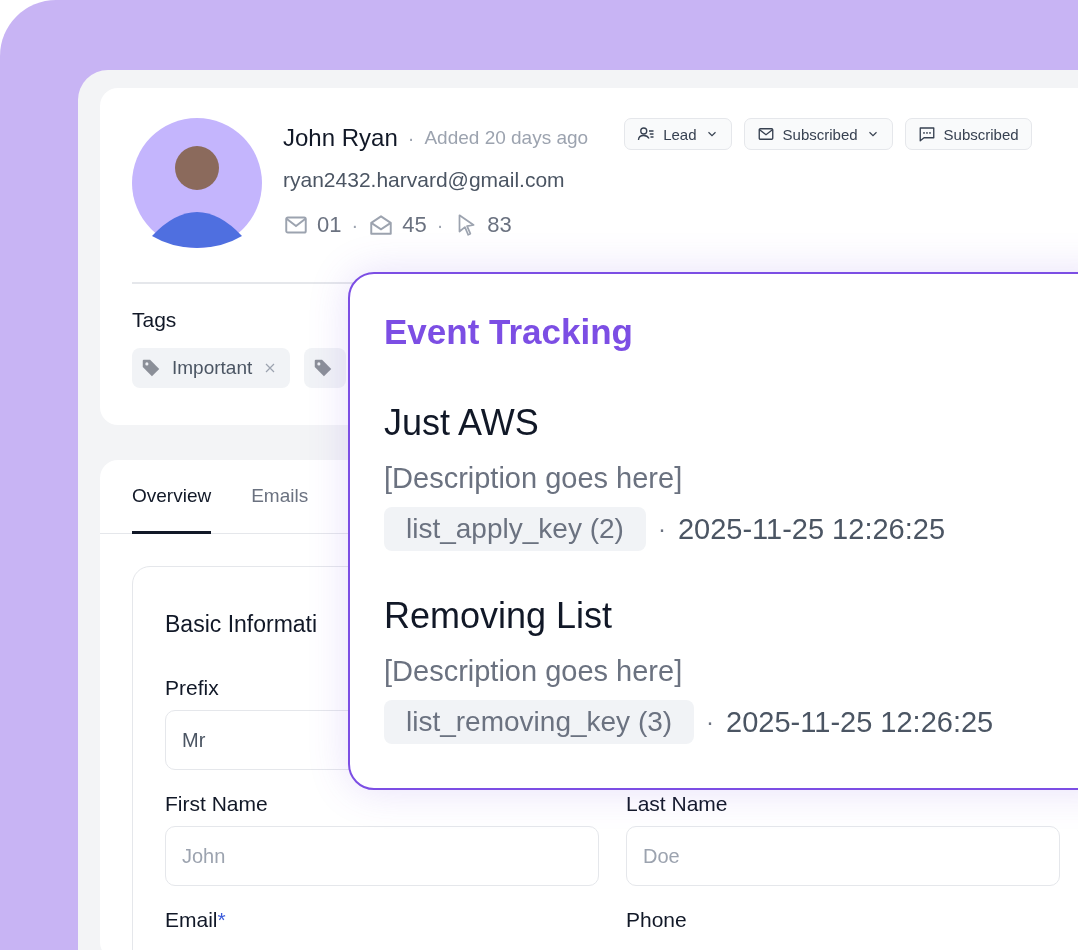 Image resolution: width=1078 pixels, height=950 pixels. What do you see at coordinates (212, 368) in the screenshot?
I see `tag-label: Important` at bounding box center [212, 368].